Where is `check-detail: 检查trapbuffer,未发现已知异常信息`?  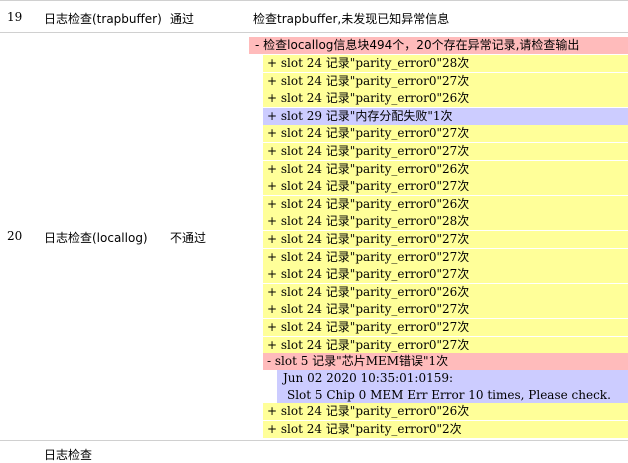
check-detail: 检查trapbuffer,未发现已知异常信息 is located at coordinates (351, 19).